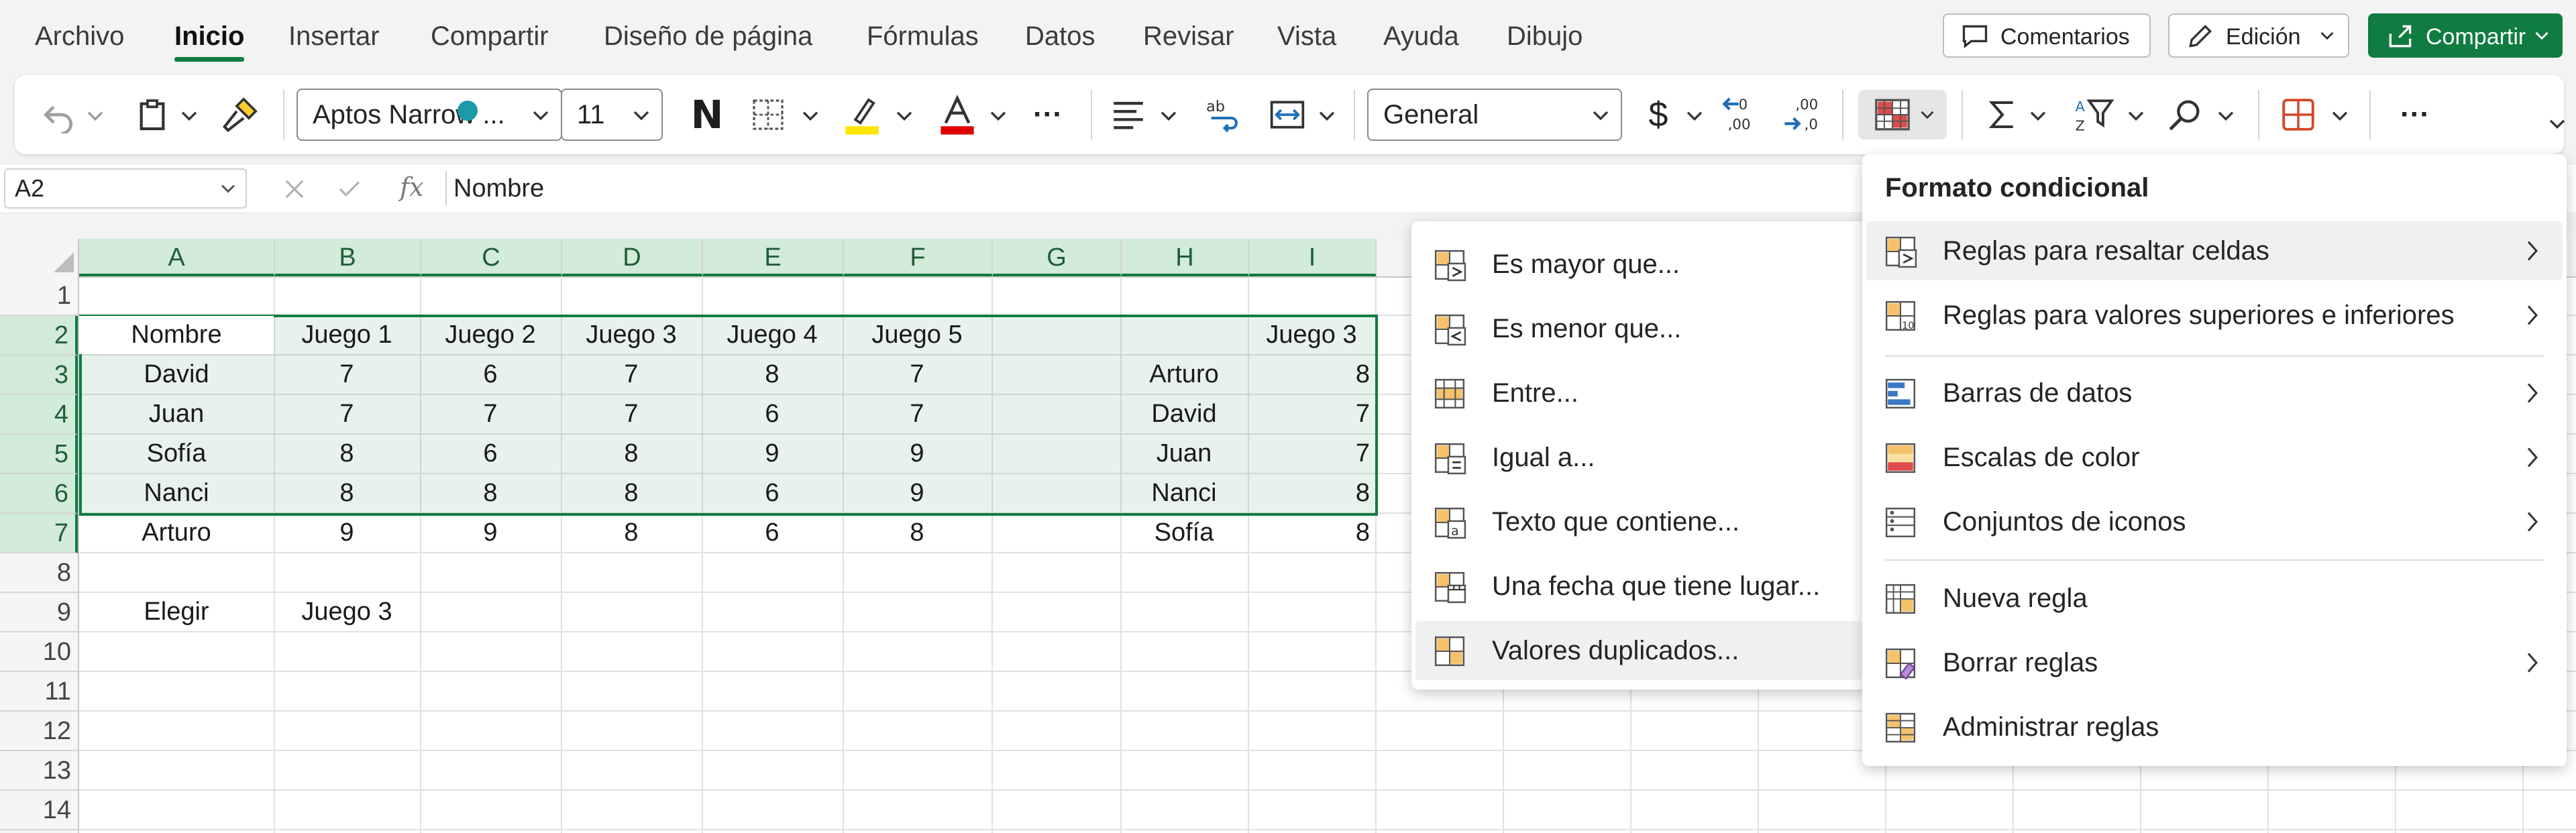 The height and width of the screenshot is (833, 2576). What do you see at coordinates (1306, 36) in the screenshot?
I see `tab-vista: Vista` at bounding box center [1306, 36].